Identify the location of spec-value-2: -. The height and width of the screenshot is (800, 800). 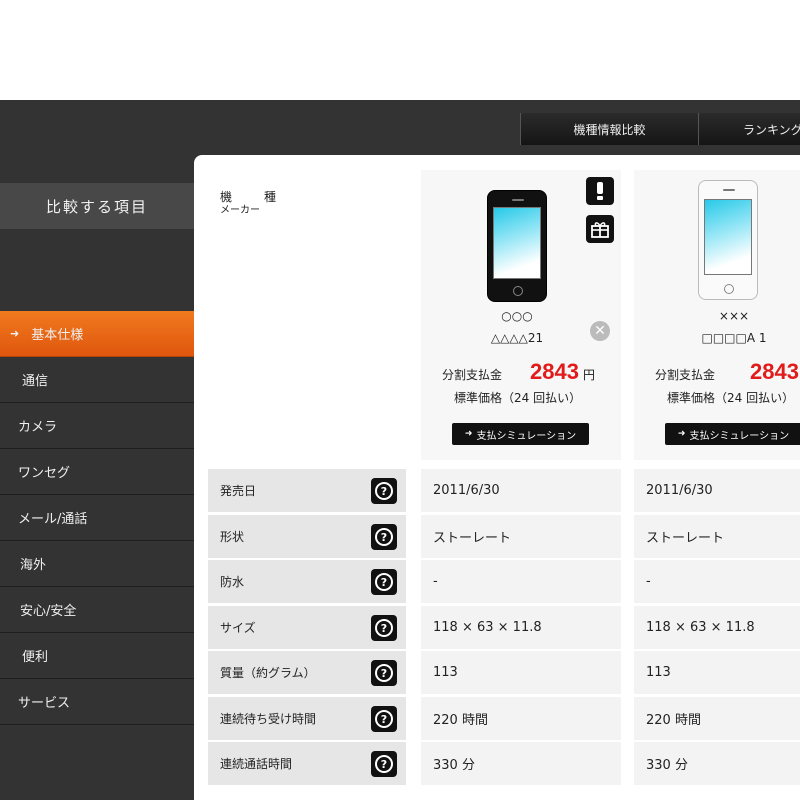
(717, 581).